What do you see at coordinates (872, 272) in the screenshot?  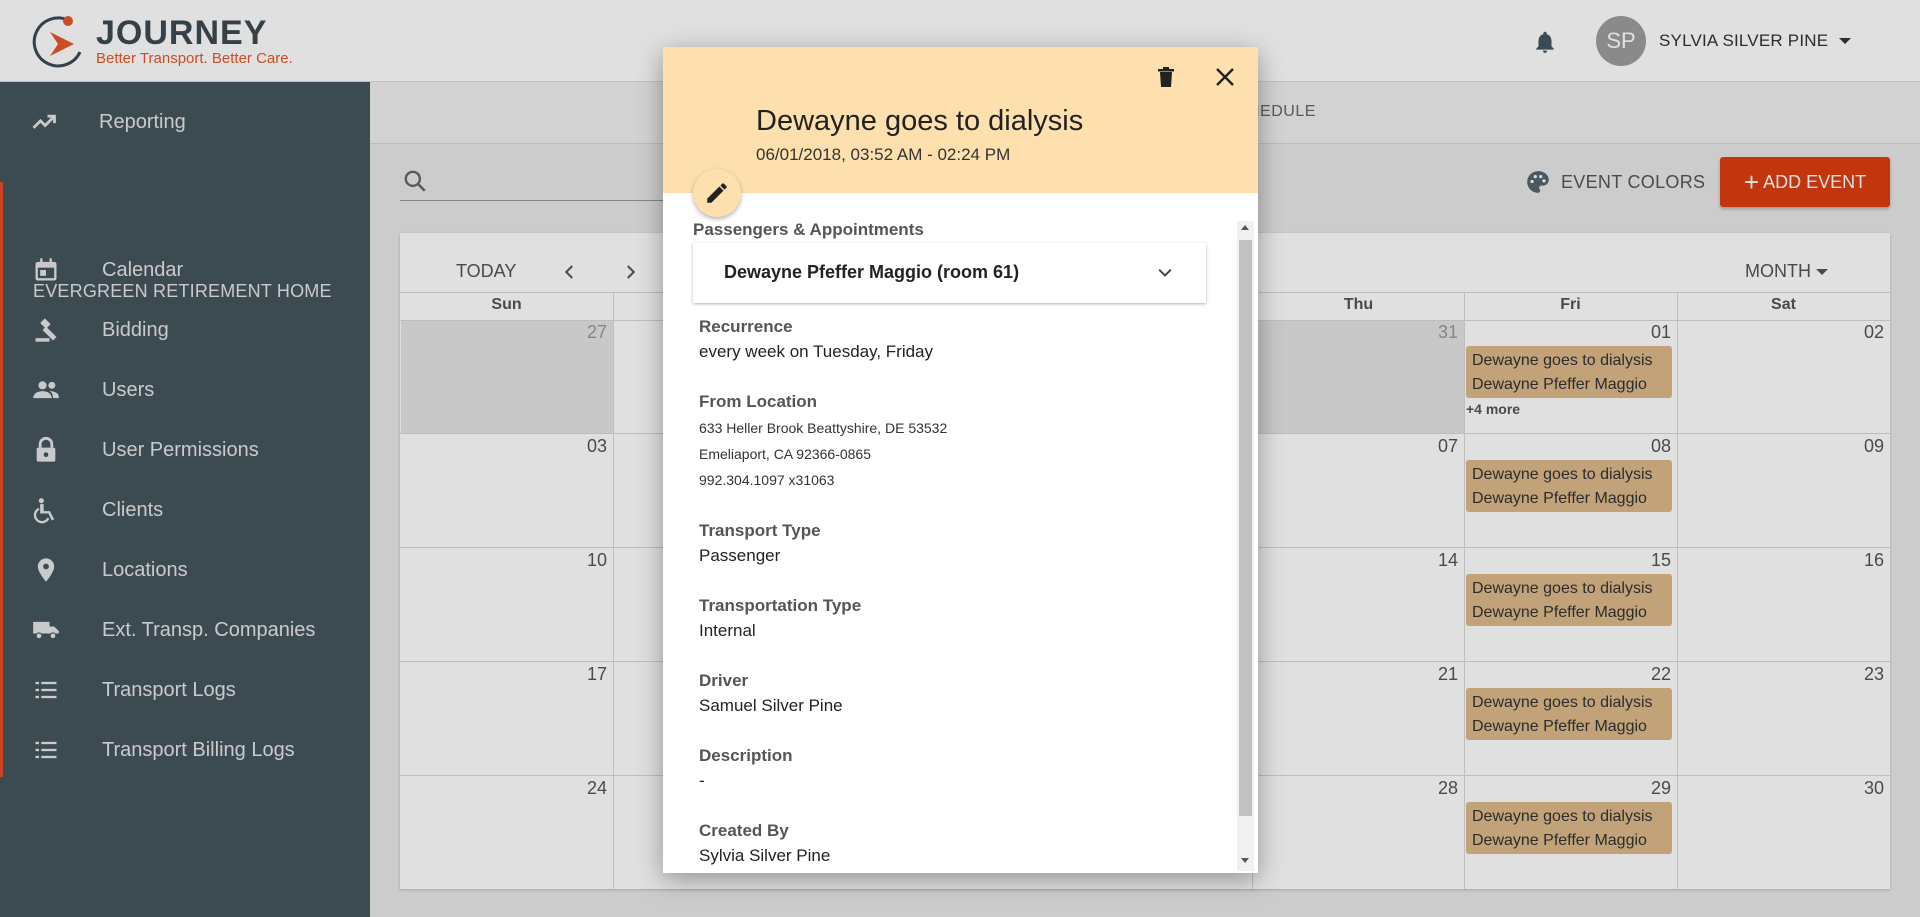 I see `passenger-name: Dewayne Pfeffer Maggio (room 61)` at bounding box center [872, 272].